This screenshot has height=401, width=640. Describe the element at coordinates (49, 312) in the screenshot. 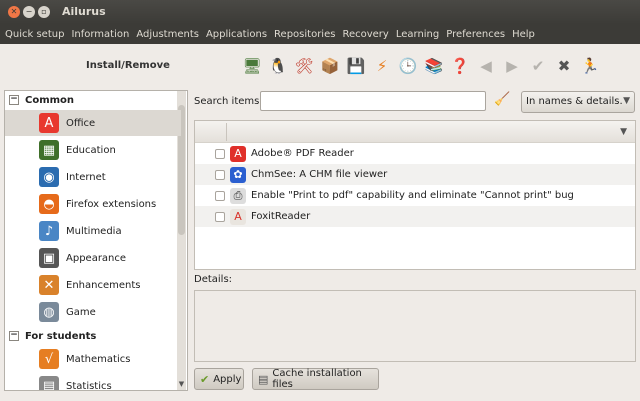

I see `gamepad-icon: ◍` at that location.